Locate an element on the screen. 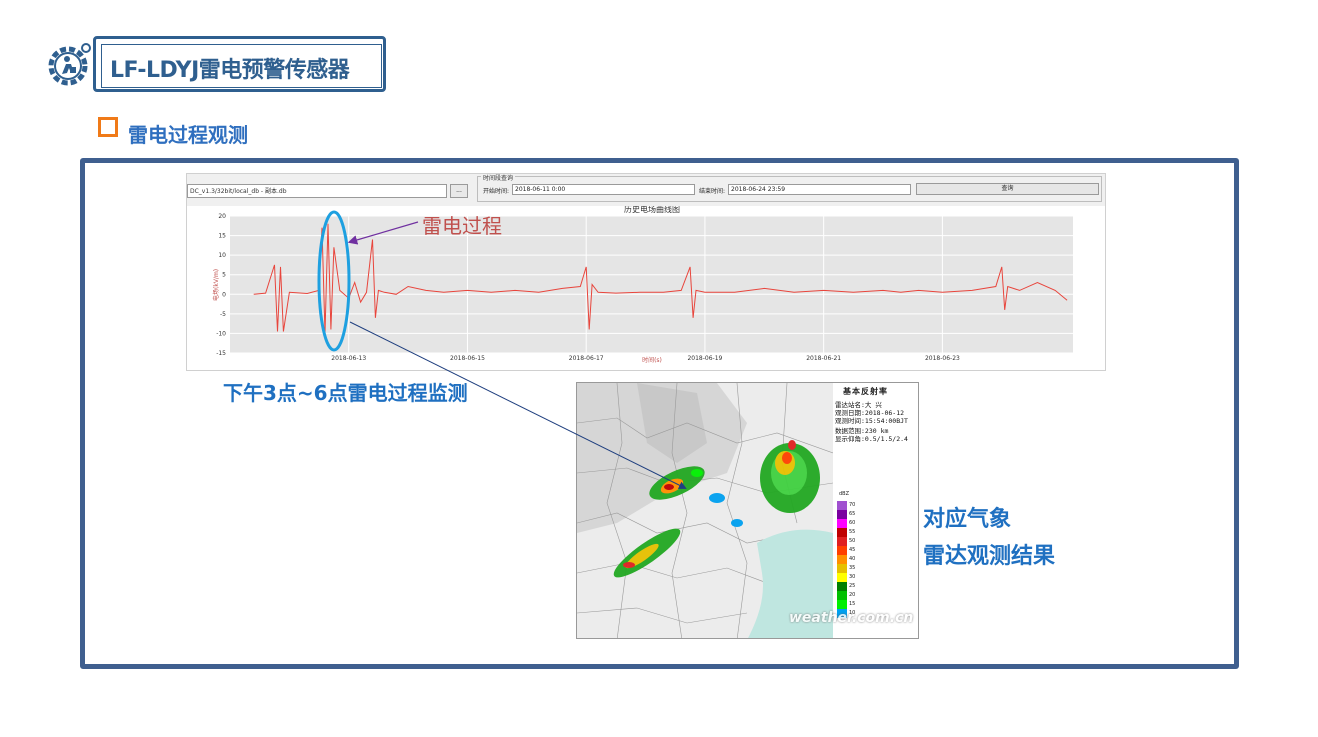 The height and width of the screenshot is (737, 1318). y-axis-label: 电场(kV/m) is located at coordinates (216, 285).